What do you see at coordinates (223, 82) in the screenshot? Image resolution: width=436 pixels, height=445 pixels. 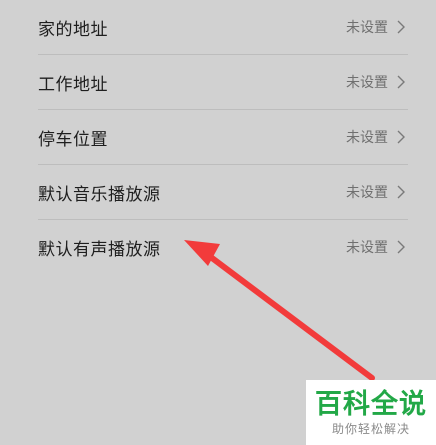 I see `settings-row-work-address: 工作地址 未设置` at bounding box center [223, 82].